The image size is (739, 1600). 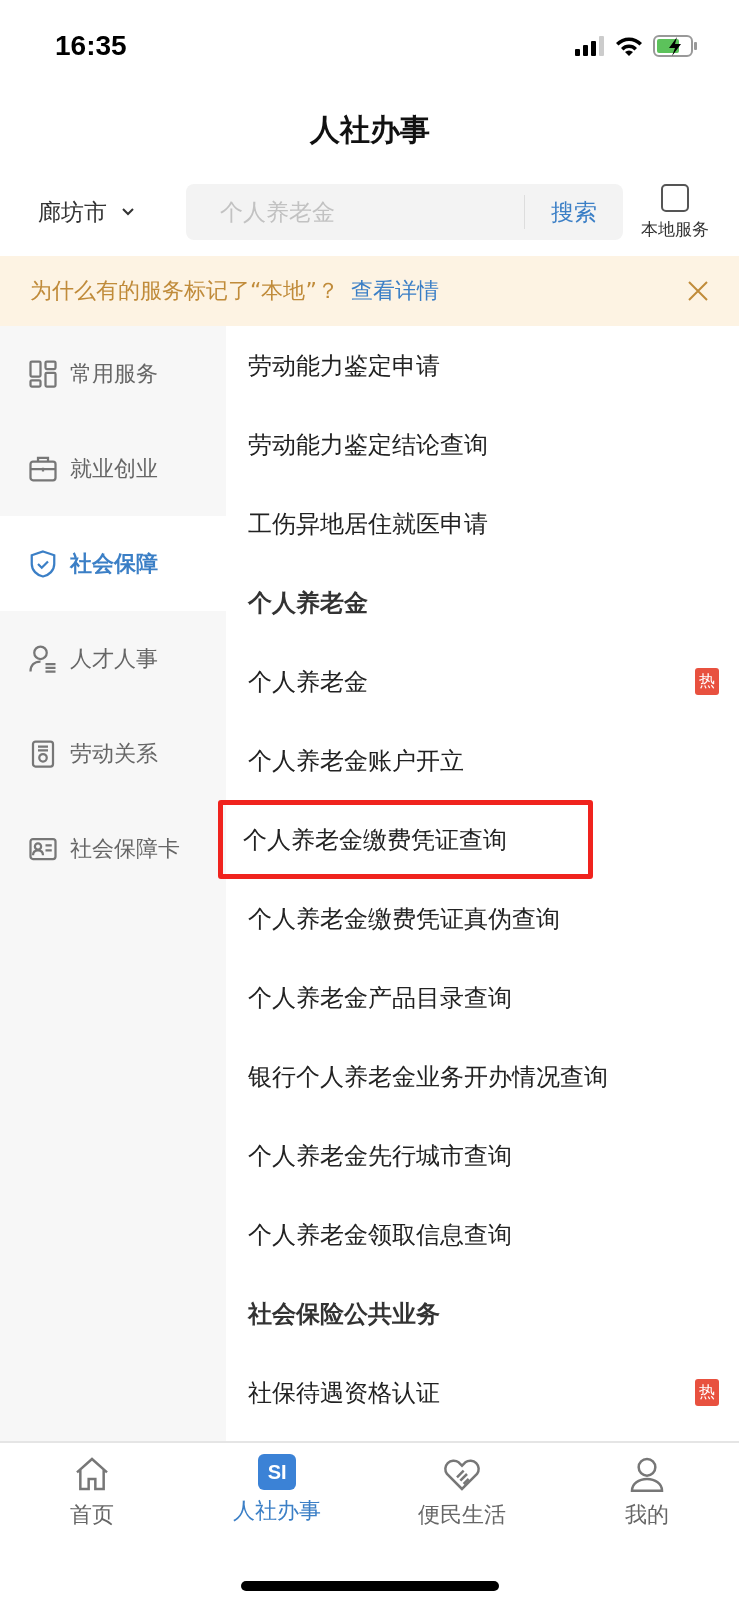 What do you see at coordinates (92, 1503) in the screenshot?
I see `tab-bar-item: 首页` at bounding box center [92, 1503].